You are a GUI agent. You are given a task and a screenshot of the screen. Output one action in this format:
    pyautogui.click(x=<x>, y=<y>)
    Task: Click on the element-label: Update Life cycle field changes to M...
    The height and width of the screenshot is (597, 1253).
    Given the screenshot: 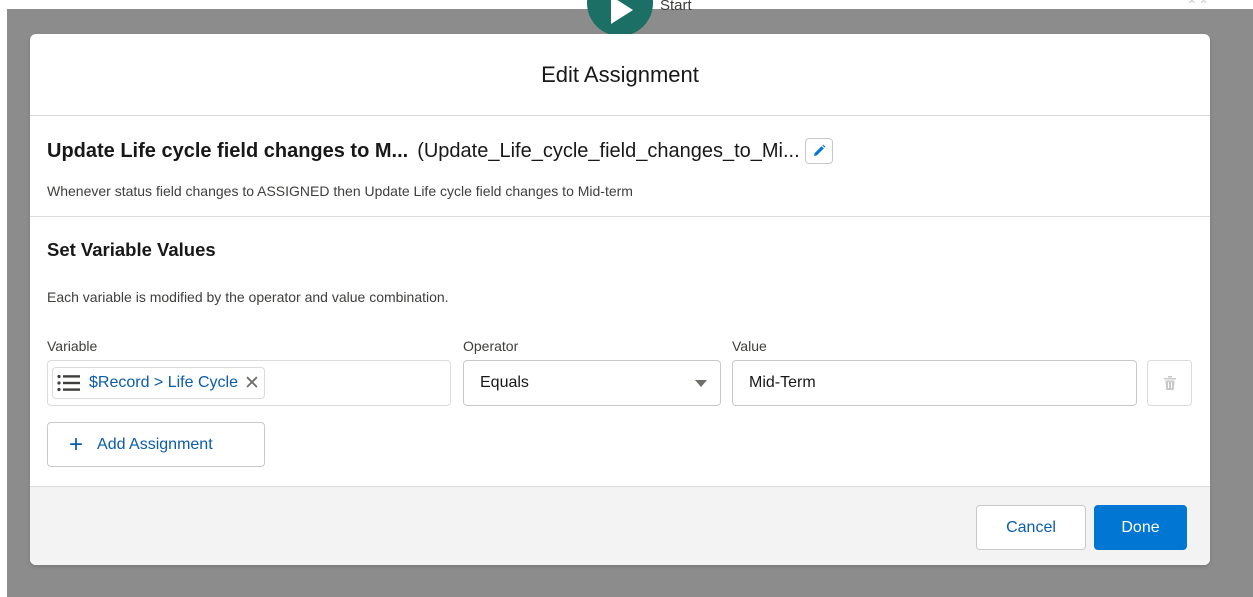 What is the action you would take?
    pyautogui.click(x=228, y=150)
    